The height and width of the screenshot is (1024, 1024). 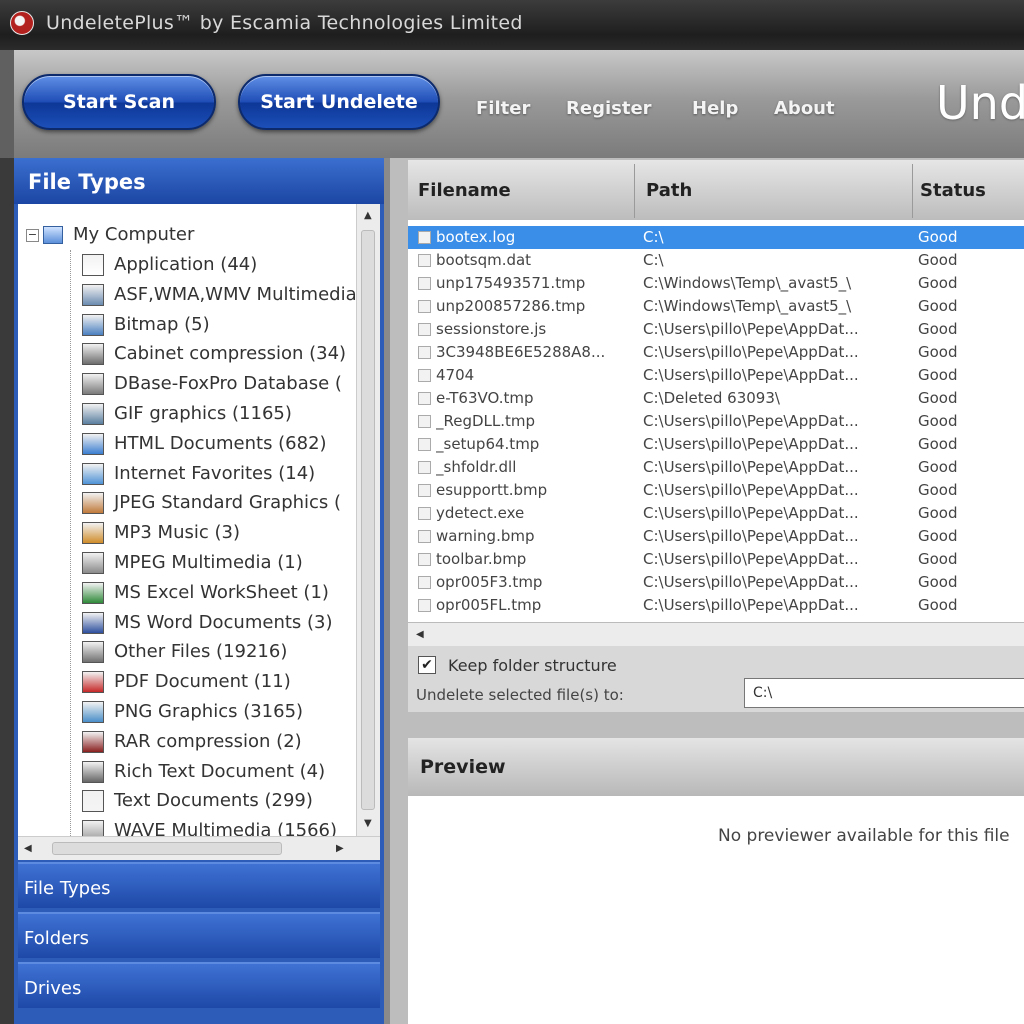 I want to click on tree-item: ASF,WMA,WMV Multimedia, so click(x=219, y=297).